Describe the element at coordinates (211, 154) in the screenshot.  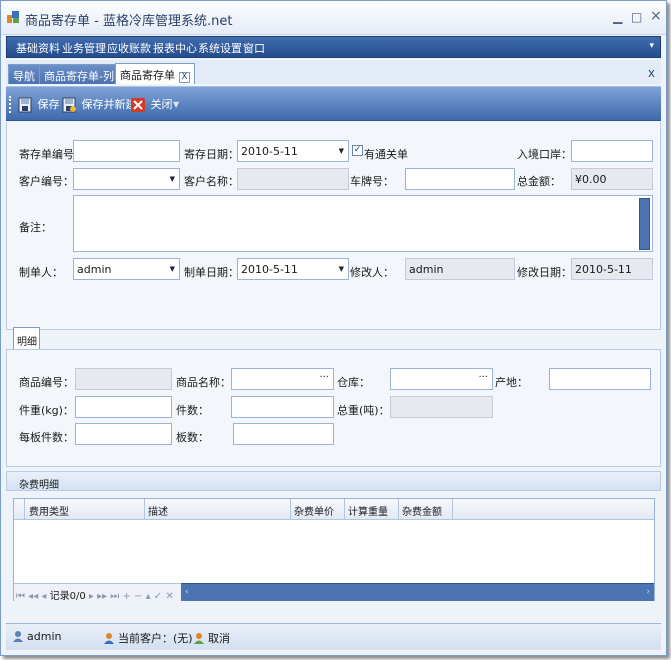
I see `deposit-date-label: 寄存日期：` at that location.